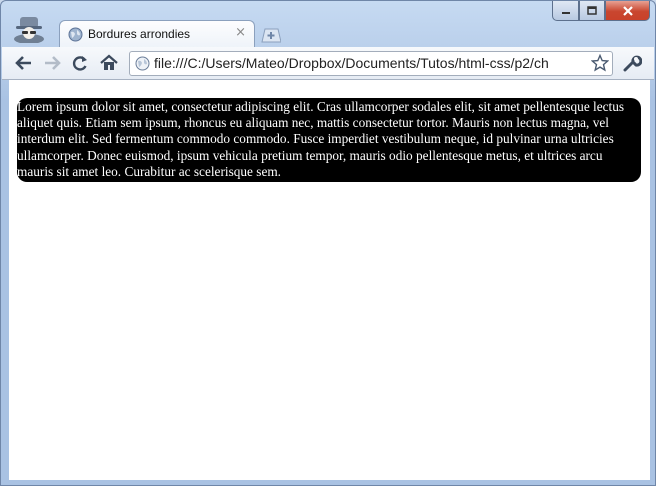 This screenshot has width=656, height=486. I want to click on wrench-icon, so click(632, 63).